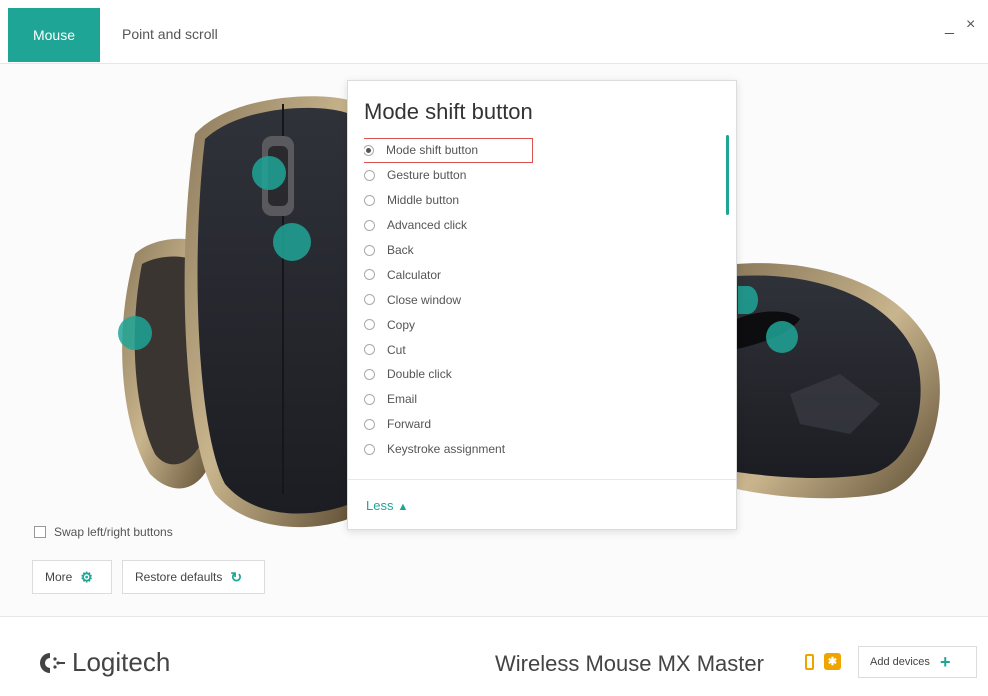 The image size is (988, 696). Describe the element at coordinates (179, 577) in the screenshot. I see `restore-defaults-label: Restore defaults` at that location.